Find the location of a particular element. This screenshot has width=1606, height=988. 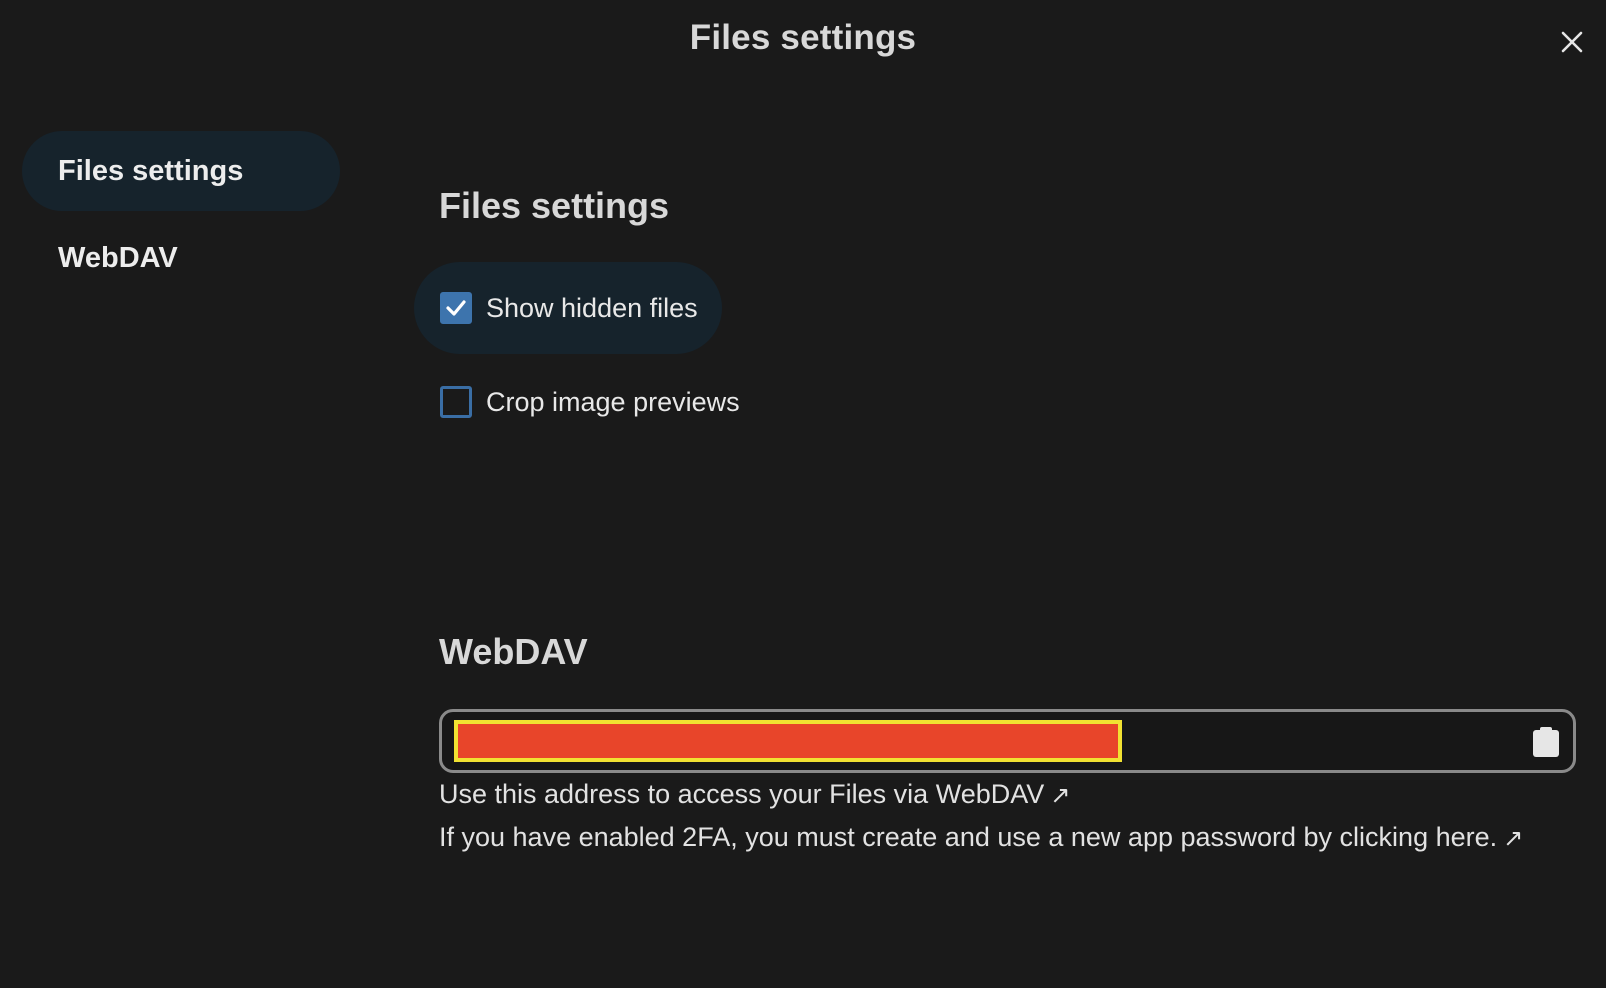

checkbox-checked is located at coordinates (456, 308).